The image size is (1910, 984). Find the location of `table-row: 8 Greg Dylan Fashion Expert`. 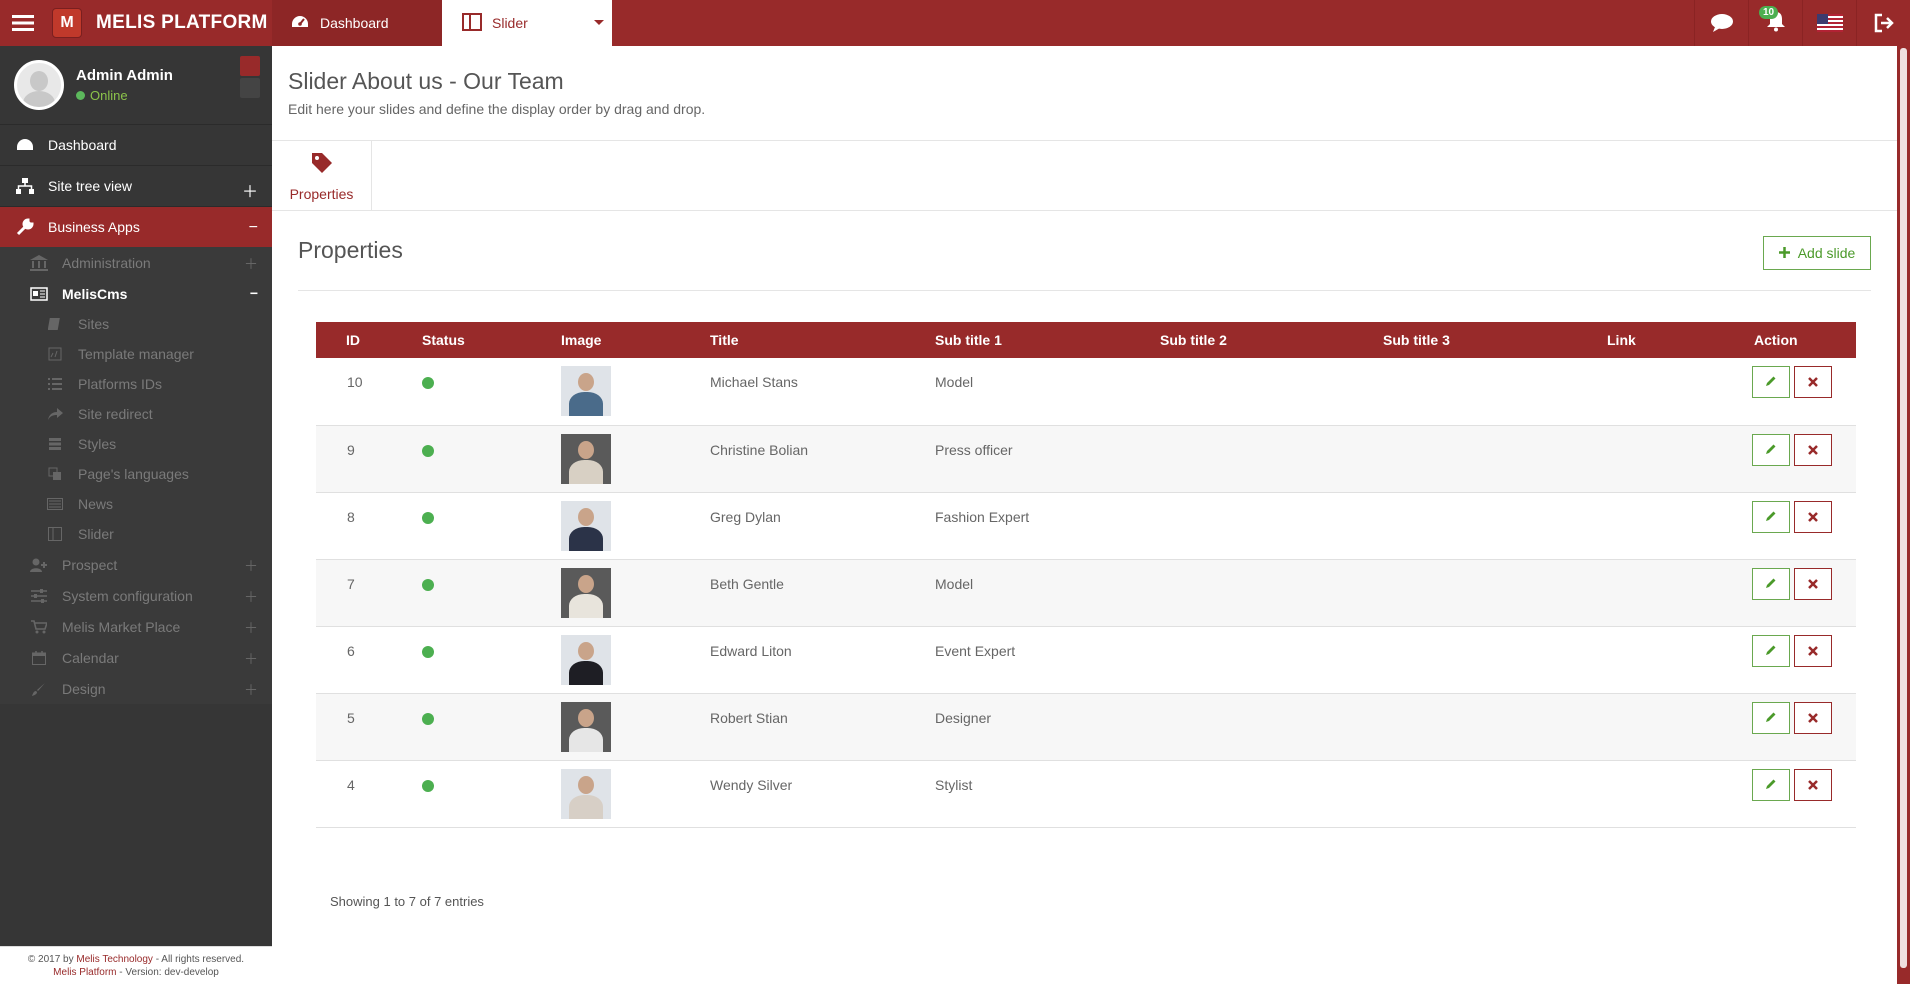

table-row: 8 Greg Dylan Fashion Expert is located at coordinates (1086, 525).